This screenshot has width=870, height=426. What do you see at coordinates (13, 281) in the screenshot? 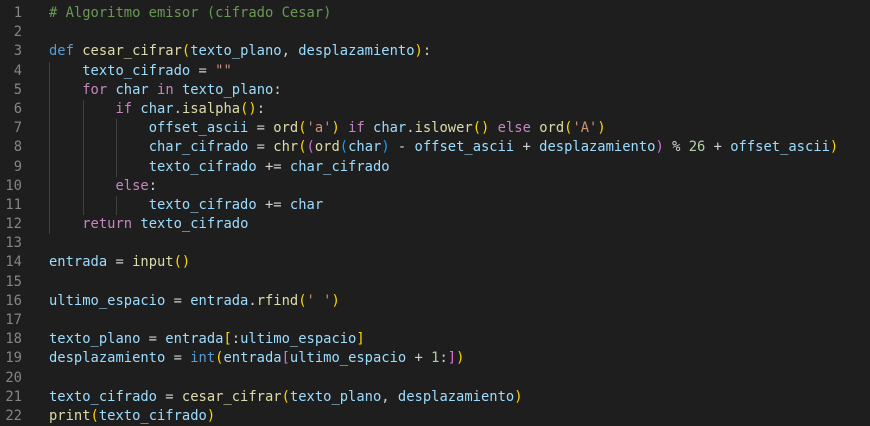
I see `line-number: 15` at bounding box center [13, 281].